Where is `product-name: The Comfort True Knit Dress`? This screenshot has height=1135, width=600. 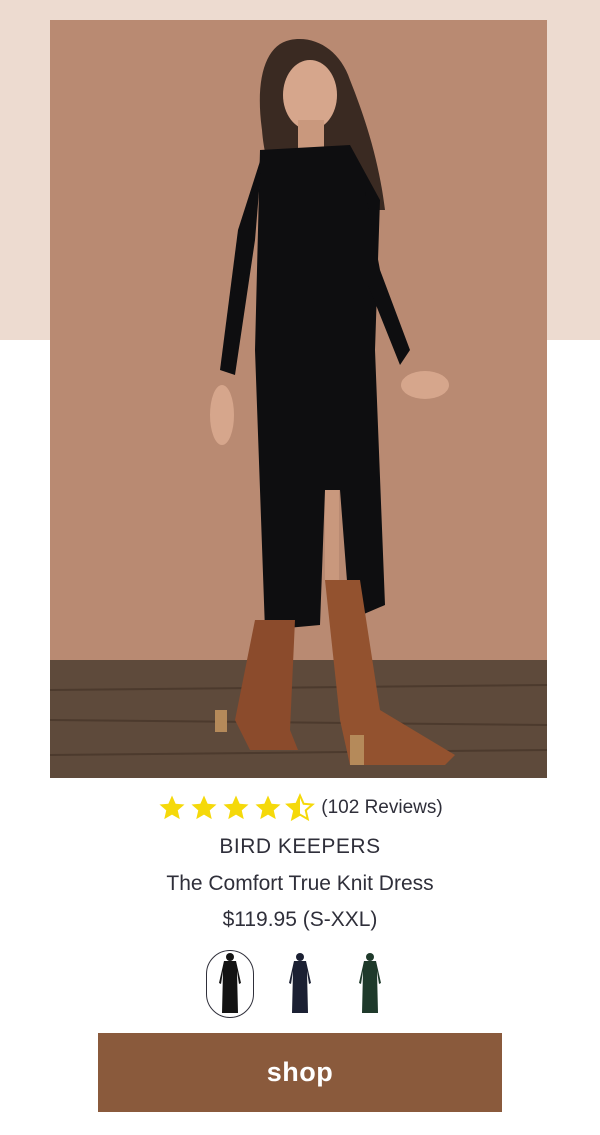 product-name: The Comfort True Knit Dress is located at coordinates (300, 884).